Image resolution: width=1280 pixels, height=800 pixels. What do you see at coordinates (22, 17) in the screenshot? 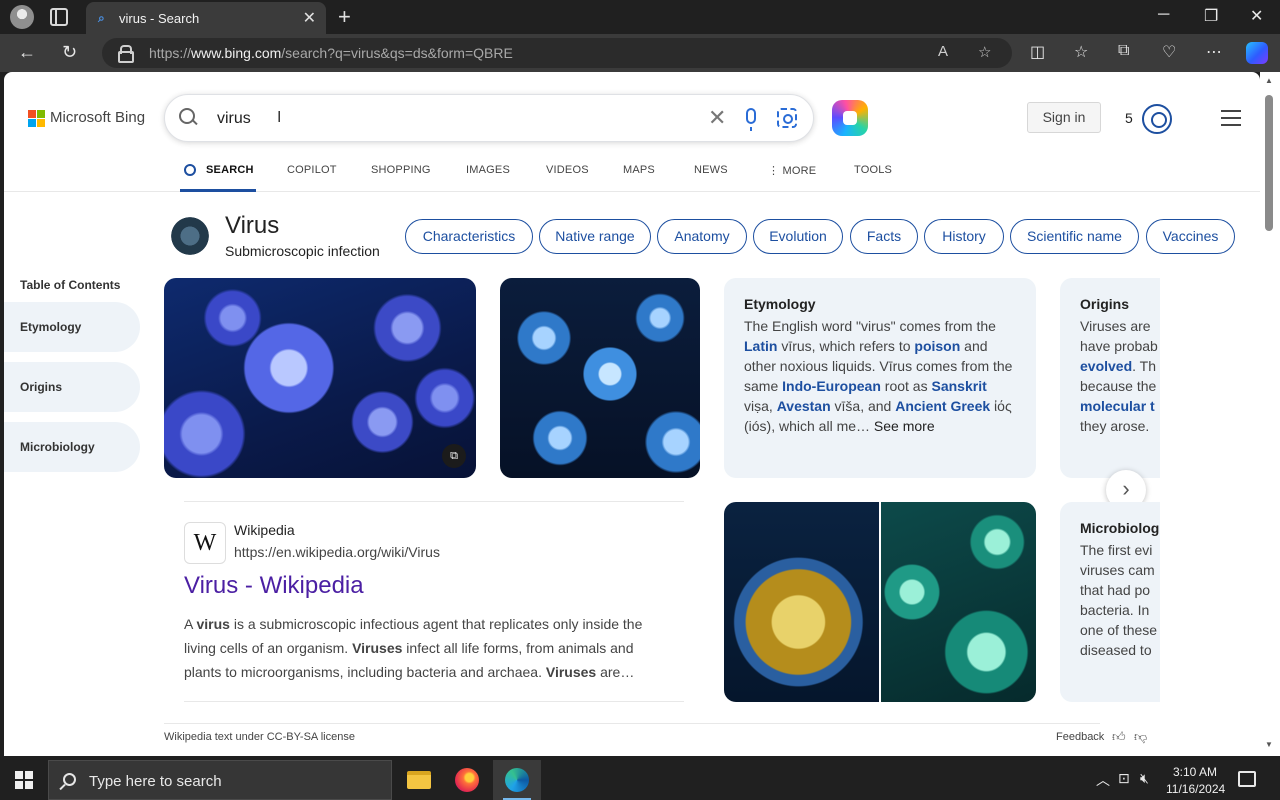
I see `profile-avatar` at bounding box center [22, 17].